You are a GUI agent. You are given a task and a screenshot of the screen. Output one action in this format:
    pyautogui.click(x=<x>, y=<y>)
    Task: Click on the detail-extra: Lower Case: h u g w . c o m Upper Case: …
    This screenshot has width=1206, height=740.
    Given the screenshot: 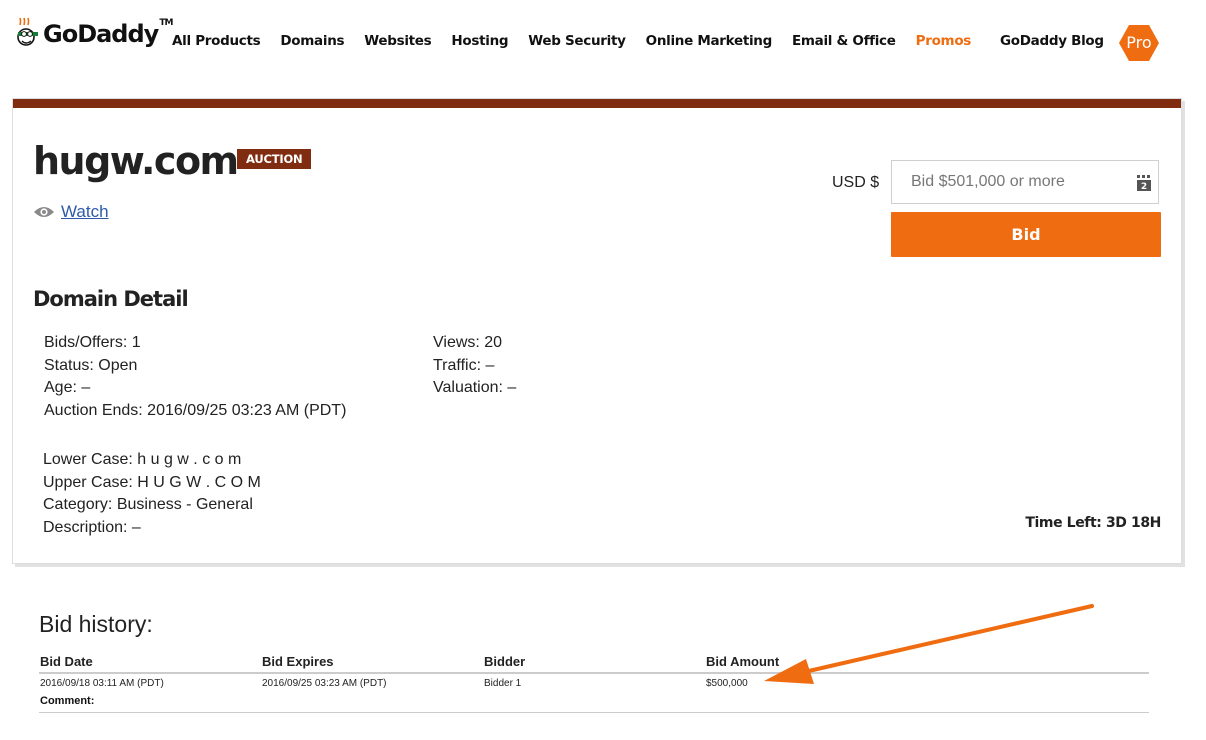 What is the action you would take?
    pyautogui.click(x=152, y=494)
    